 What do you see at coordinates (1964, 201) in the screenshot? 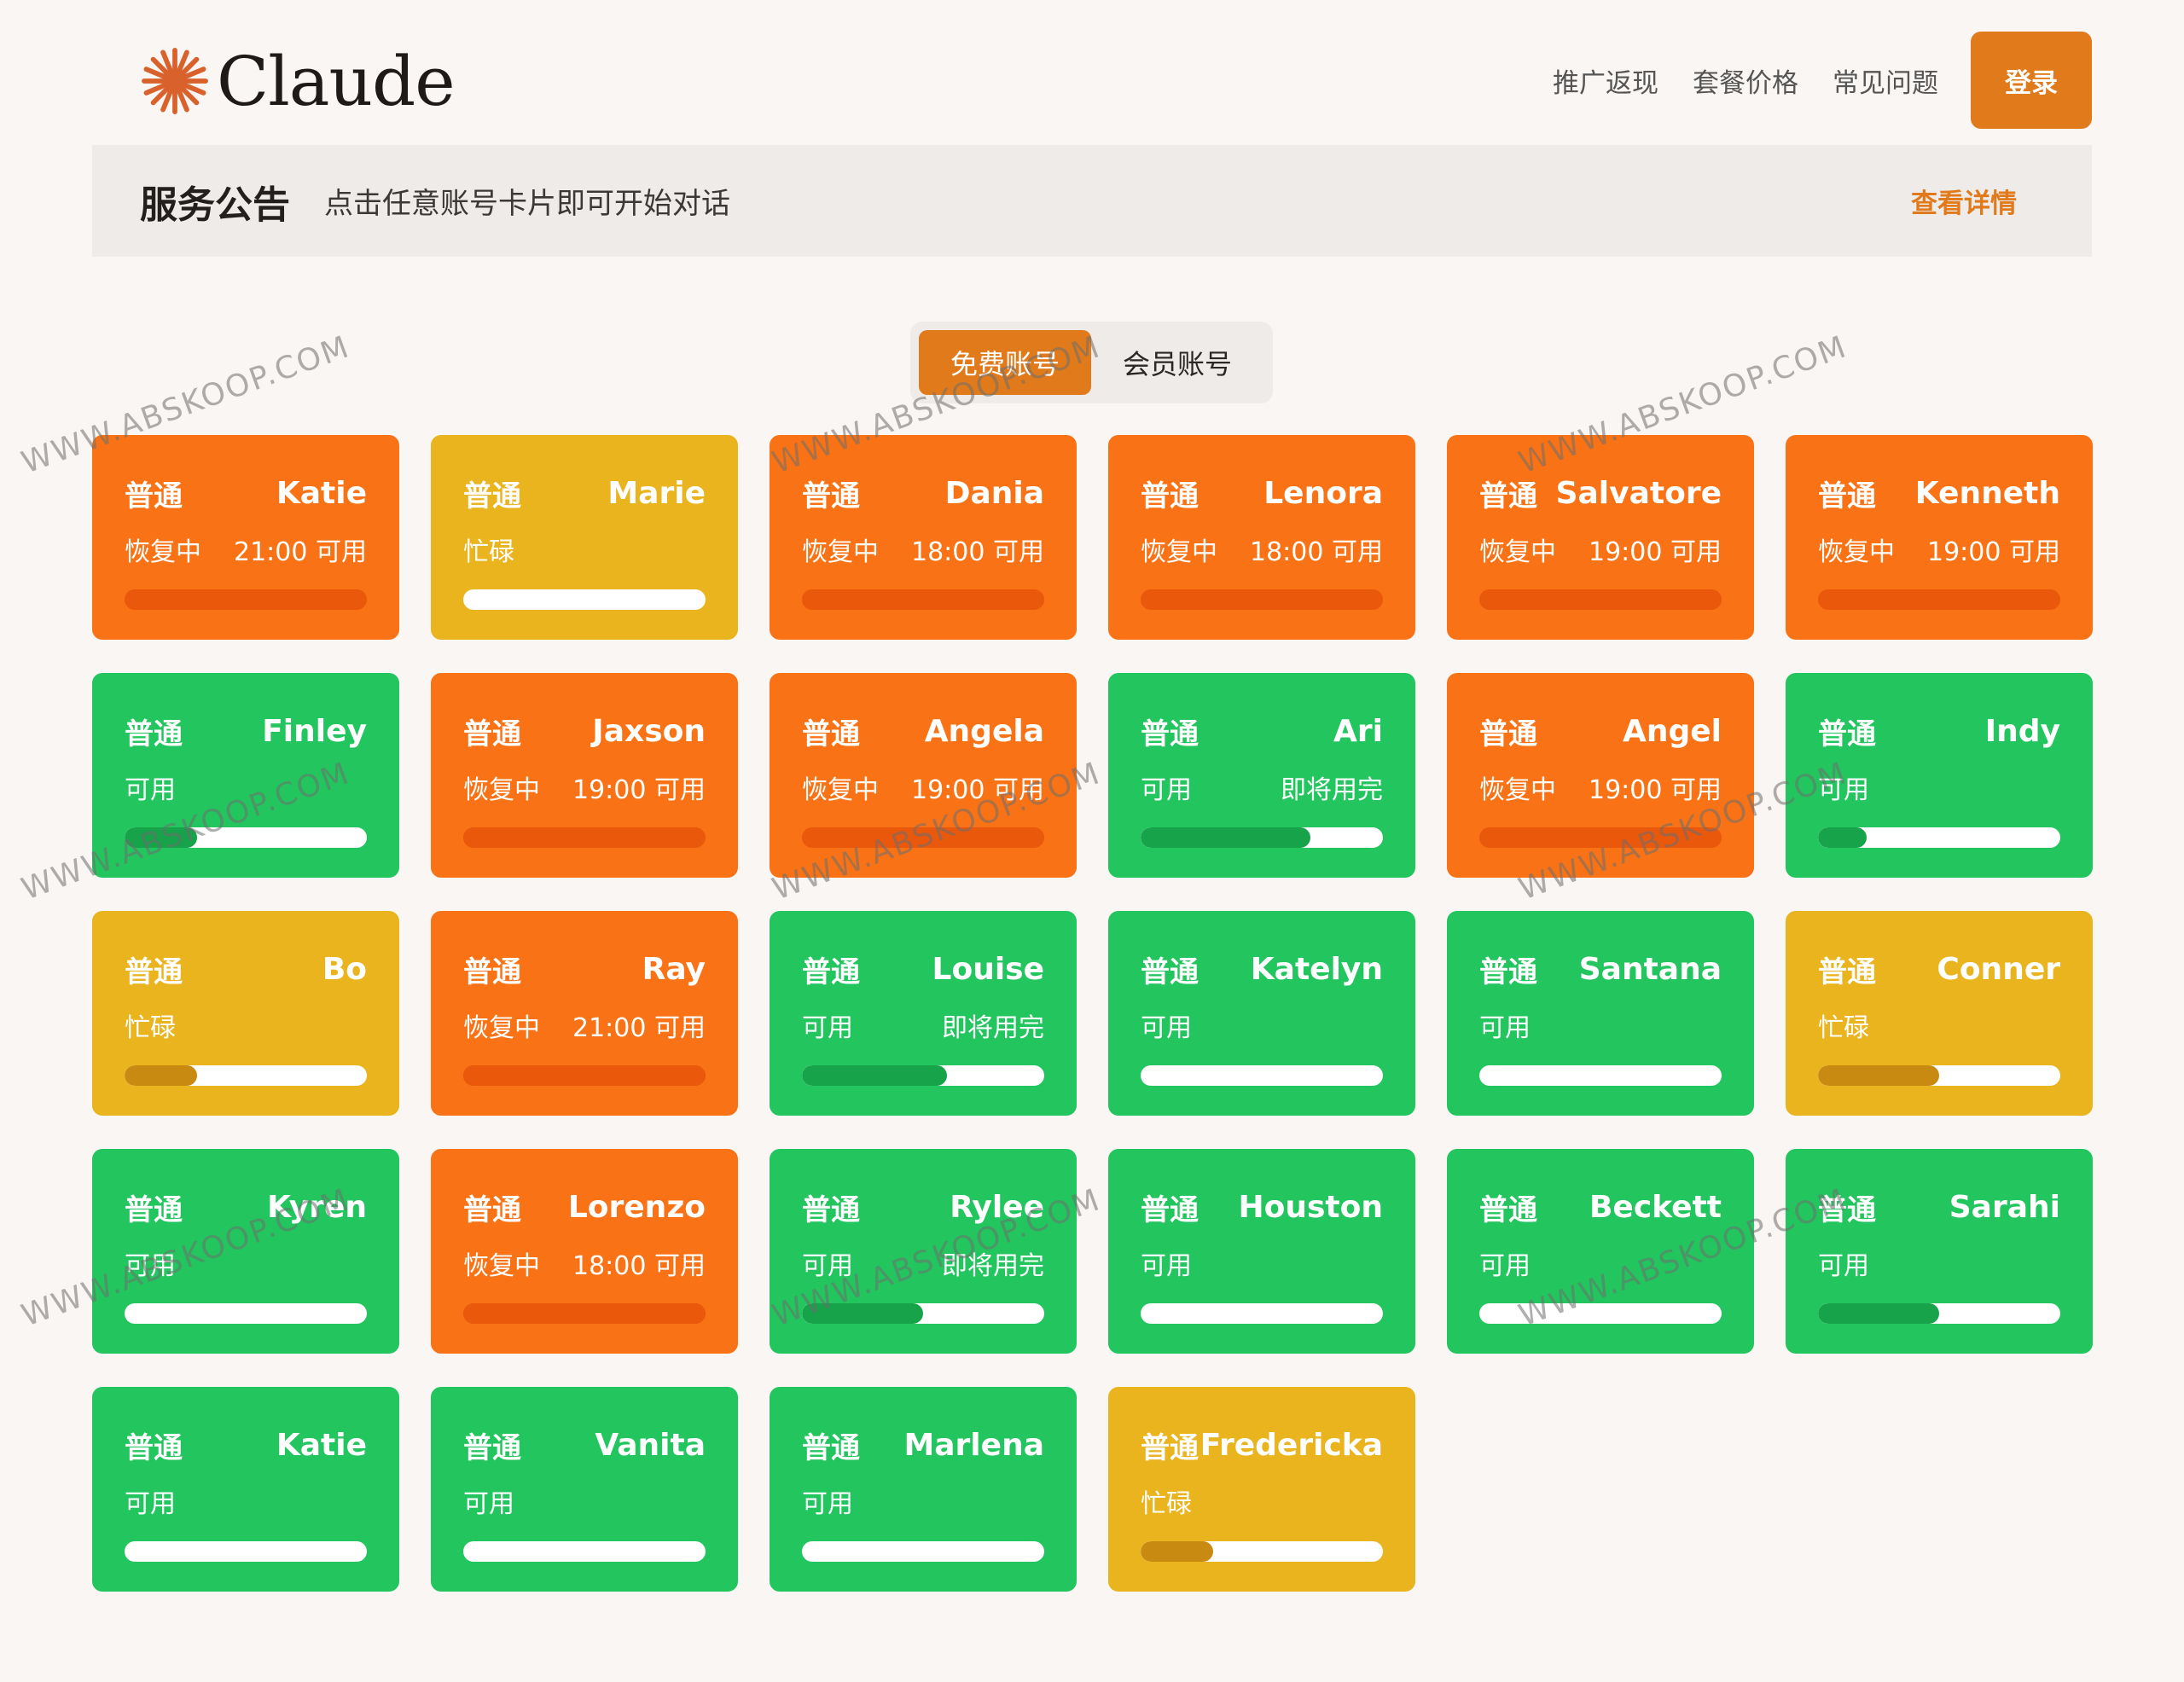
I see `view-details-link: 查看详情` at bounding box center [1964, 201].